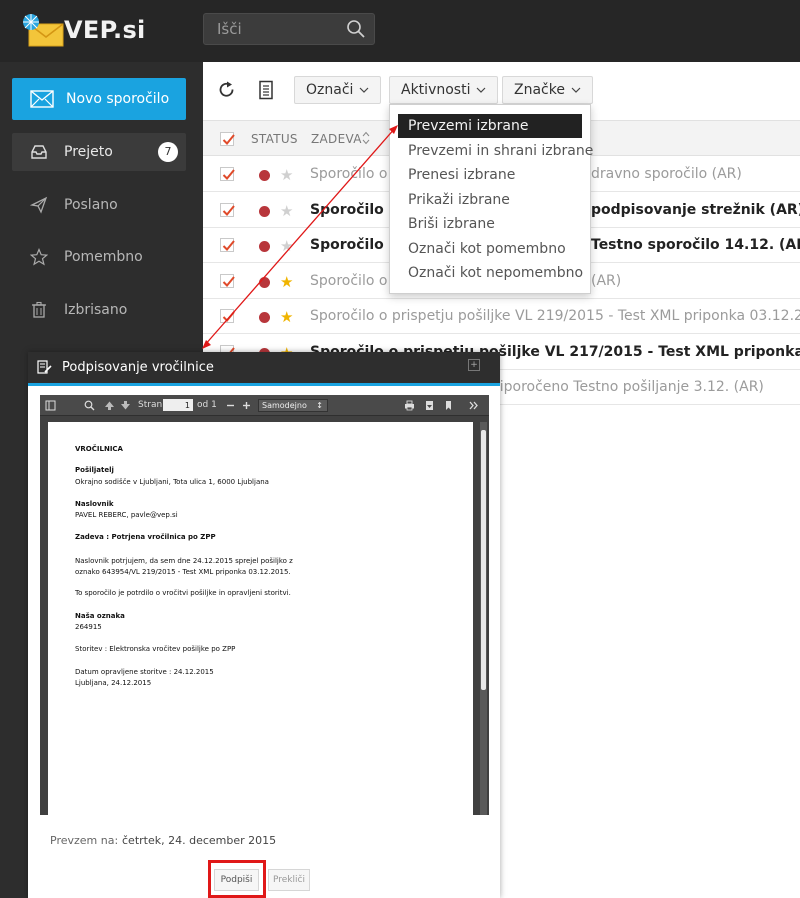  What do you see at coordinates (490, 200) in the screenshot?
I see `menu-item-show-selected: Prikaži izbrane` at bounding box center [490, 200].